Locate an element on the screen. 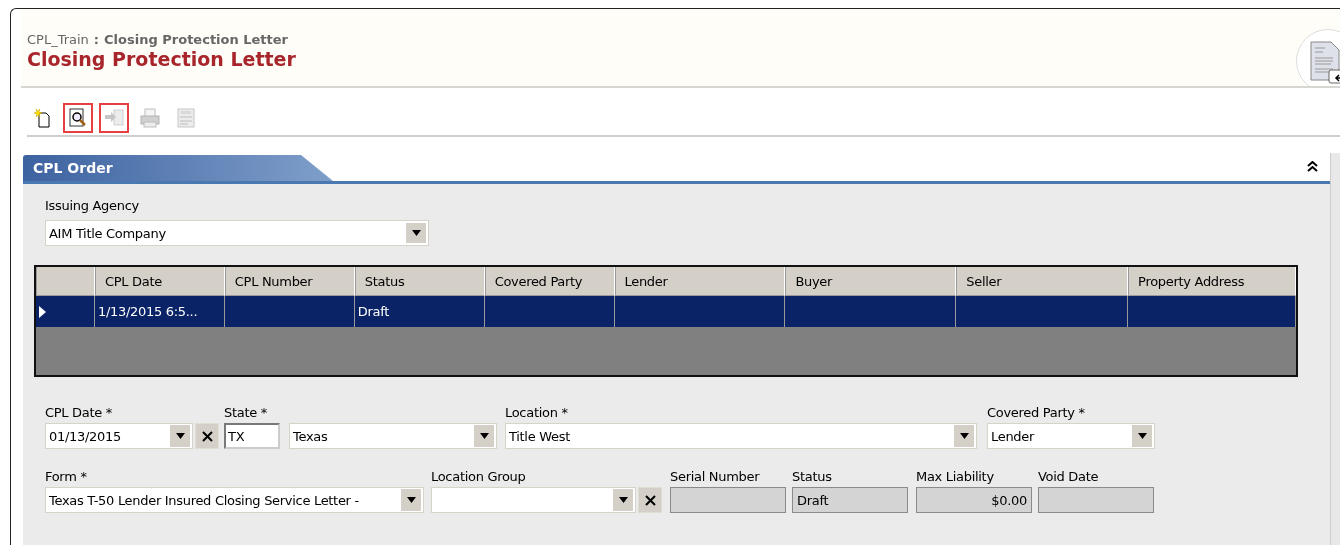  page-title: Closing Protection Letter is located at coordinates (161, 59).